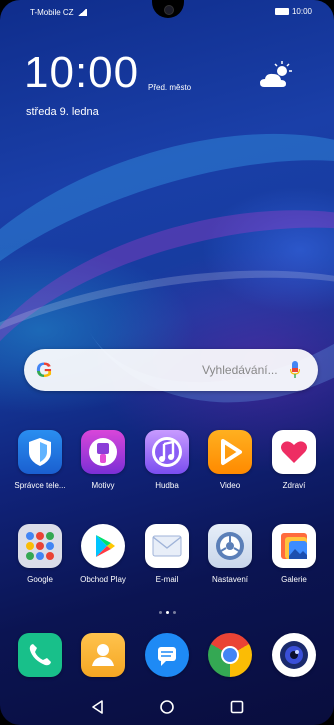  I want to click on dock-chrome, so click(230, 655).